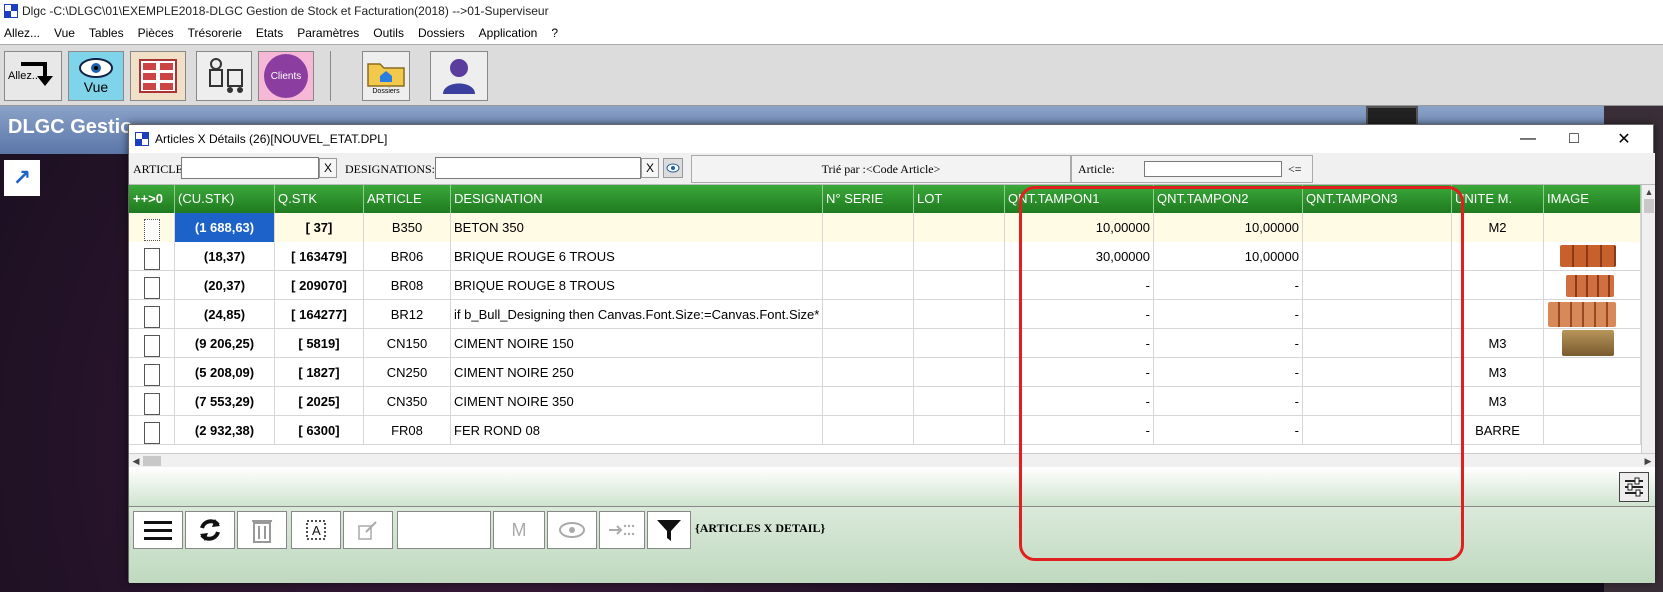 This screenshot has width=1663, height=592. I want to click on designations-filter-input, so click(538, 168).